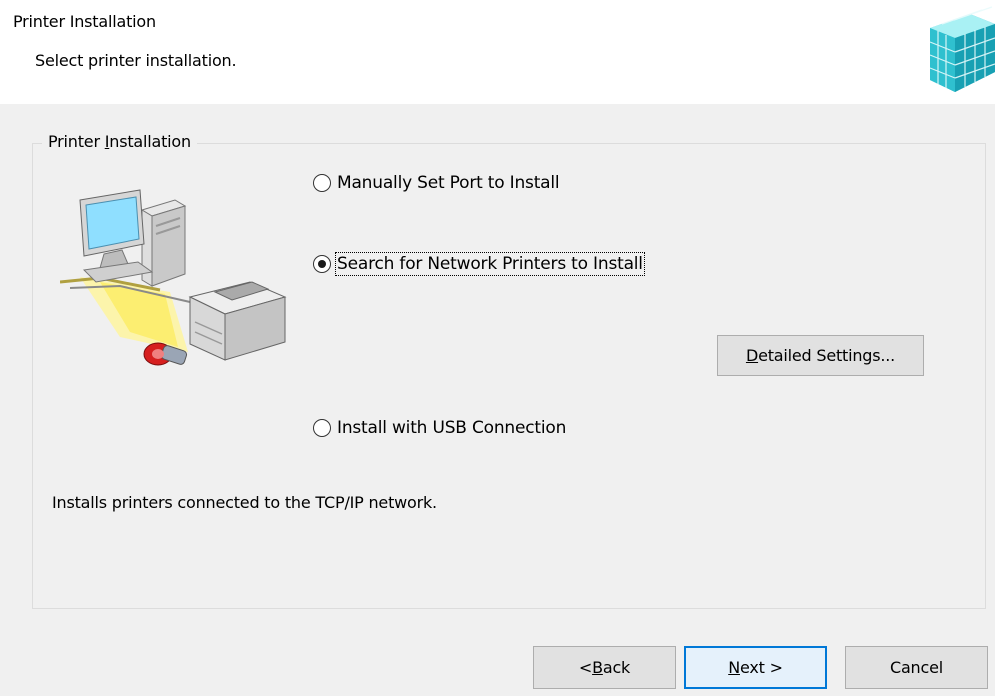 Image resolution: width=995 pixels, height=696 pixels. Describe the element at coordinates (76, 141) in the screenshot. I see `group-legend-text-a: Printer` at that location.